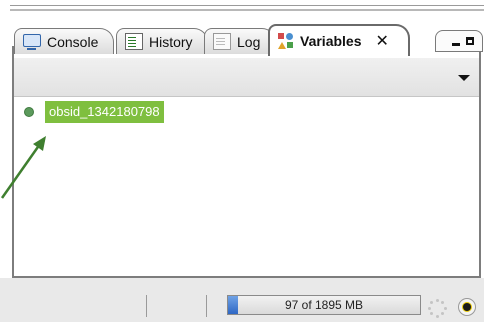  What do you see at coordinates (437, 308) in the screenshot?
I see `activity-spinner-icon` at bounding box center [437, 308].